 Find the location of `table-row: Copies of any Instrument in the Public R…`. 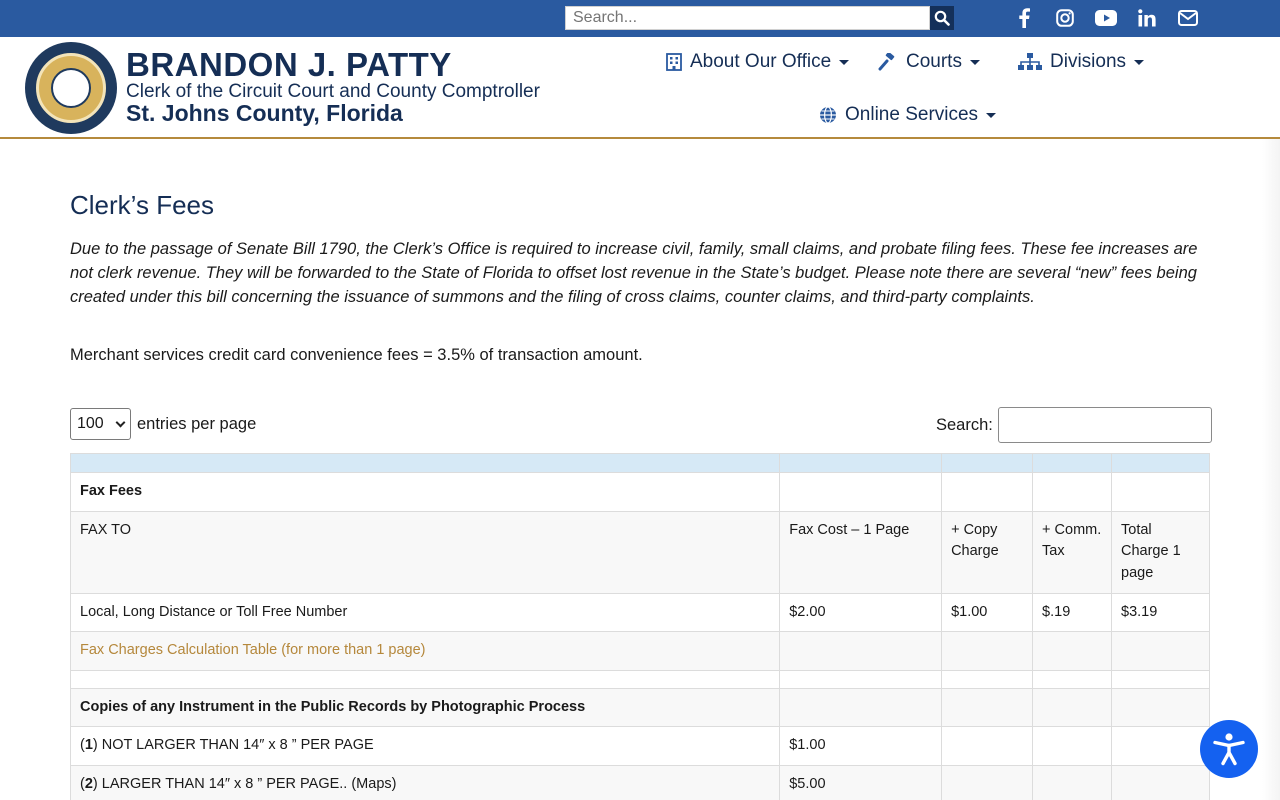

table-row: Copies of any Instrument in the Public R… is located at coordinates (639, 707).